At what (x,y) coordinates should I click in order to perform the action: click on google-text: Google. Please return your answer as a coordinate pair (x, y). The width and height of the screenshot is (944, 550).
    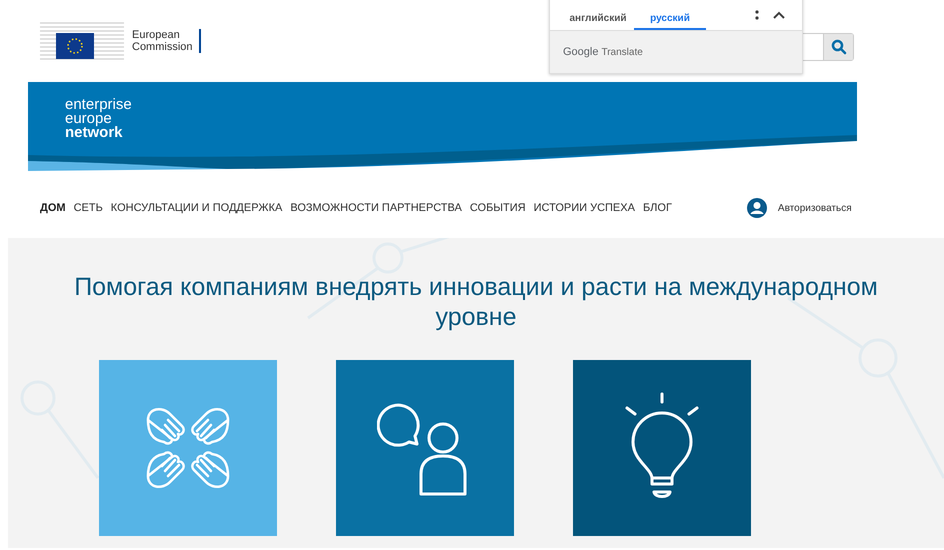
    Looking at the image, I should click on (580, 52).